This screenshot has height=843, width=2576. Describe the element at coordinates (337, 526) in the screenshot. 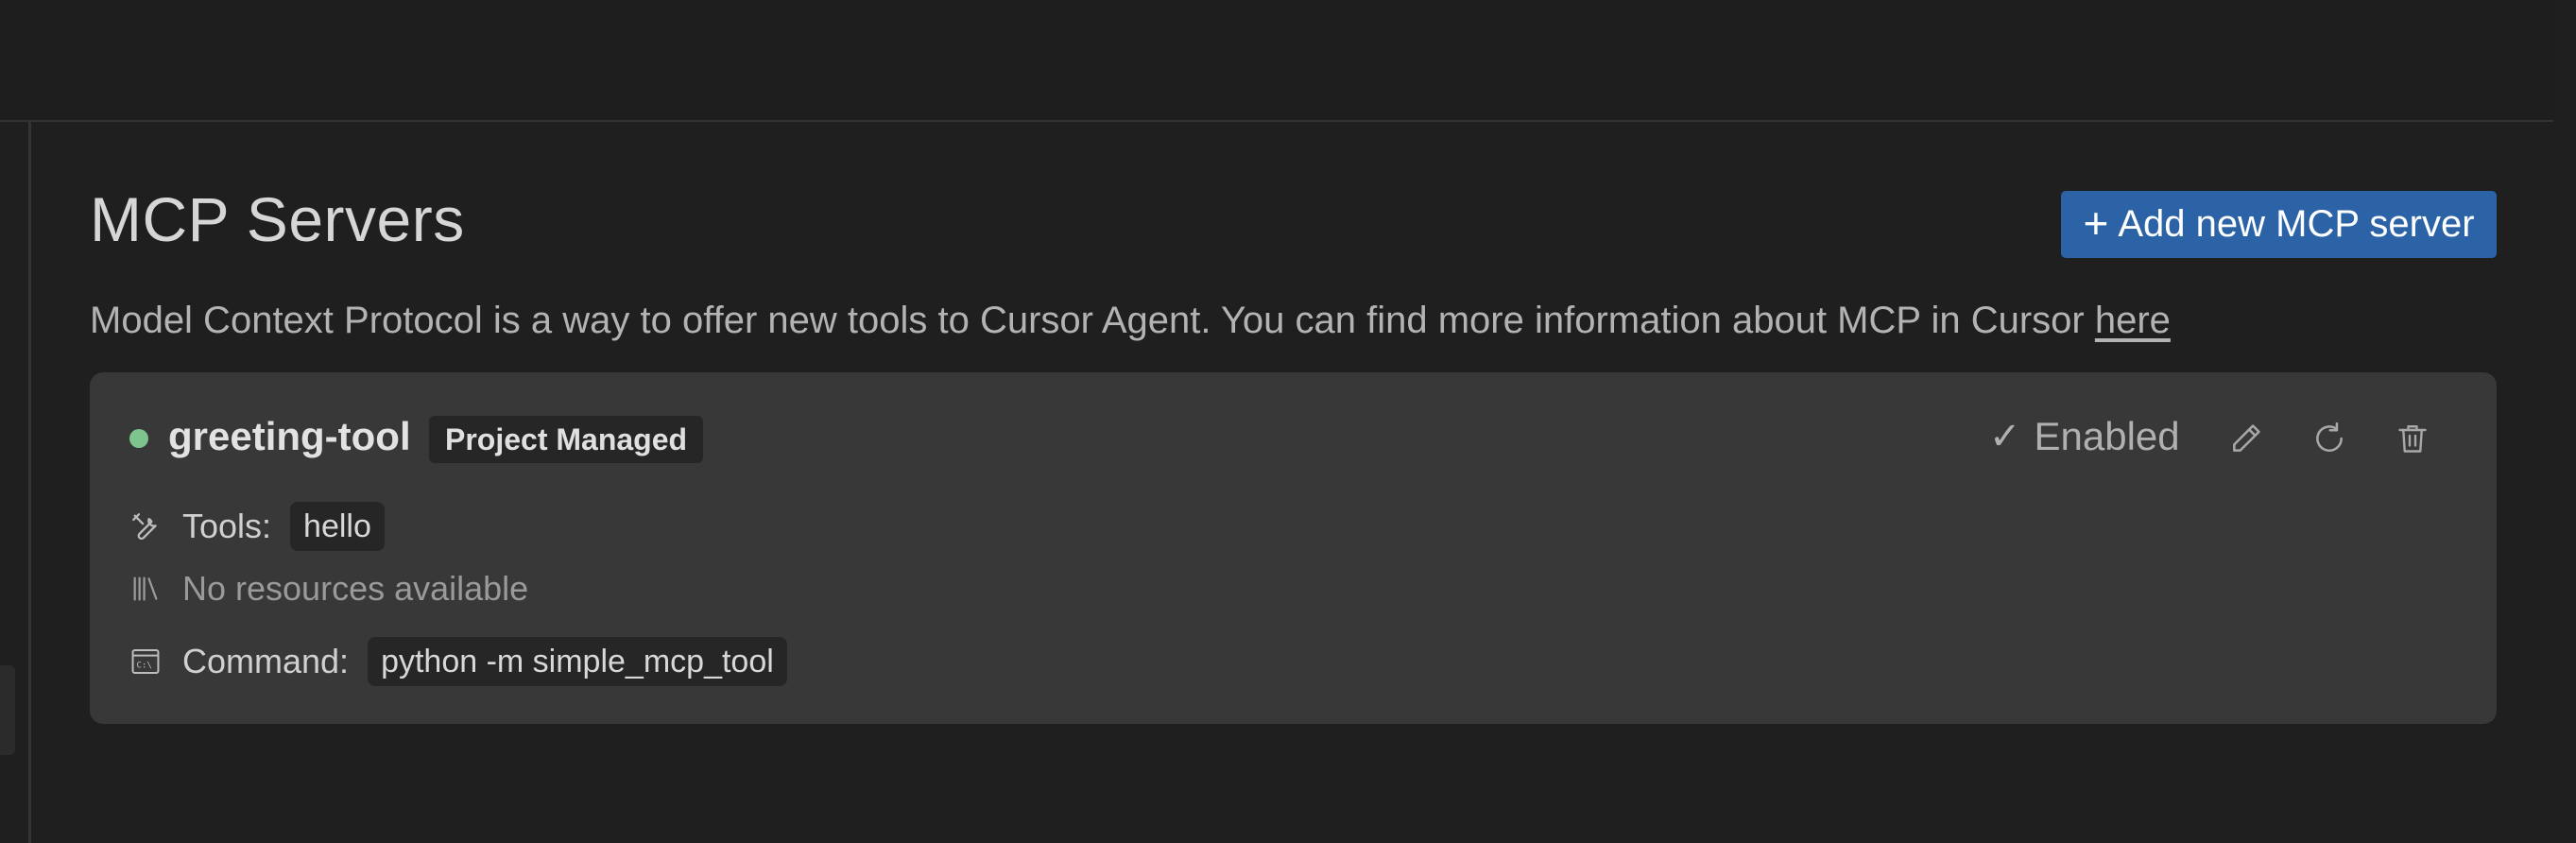

I see `tool-chip: hello` at that location.